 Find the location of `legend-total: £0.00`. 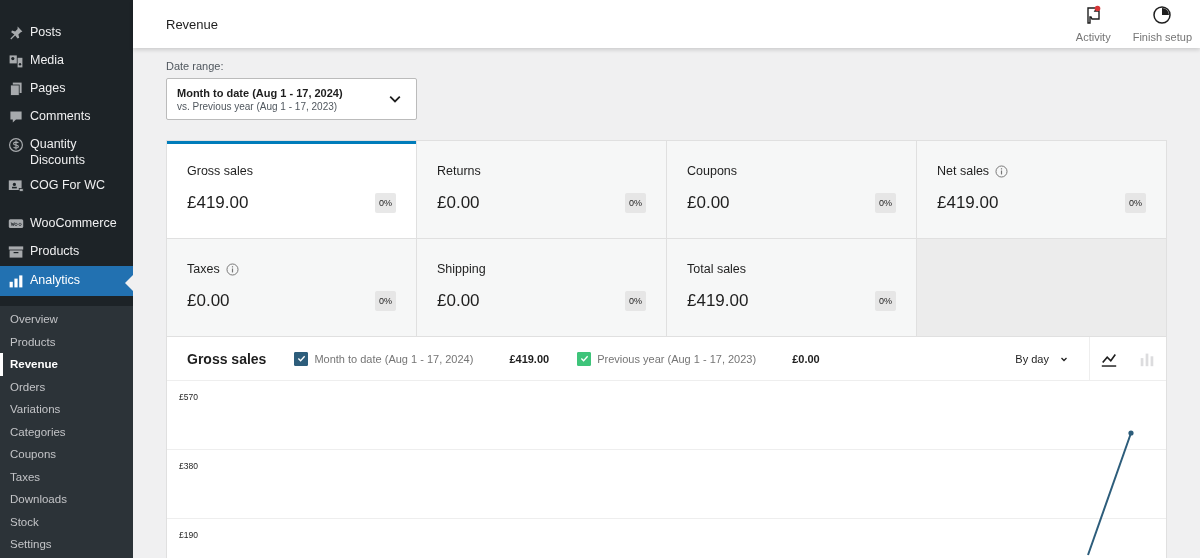

legend-total: £0.00 is located at coordinates (806, 358).